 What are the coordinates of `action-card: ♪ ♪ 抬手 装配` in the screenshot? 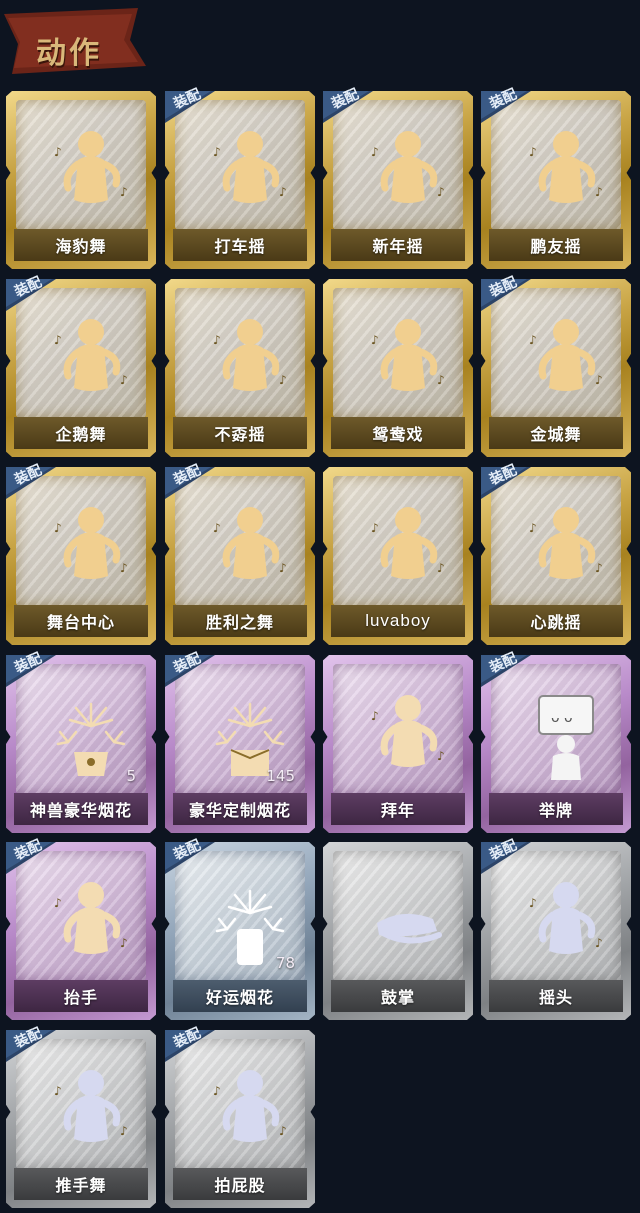 It's located at (81, 928).